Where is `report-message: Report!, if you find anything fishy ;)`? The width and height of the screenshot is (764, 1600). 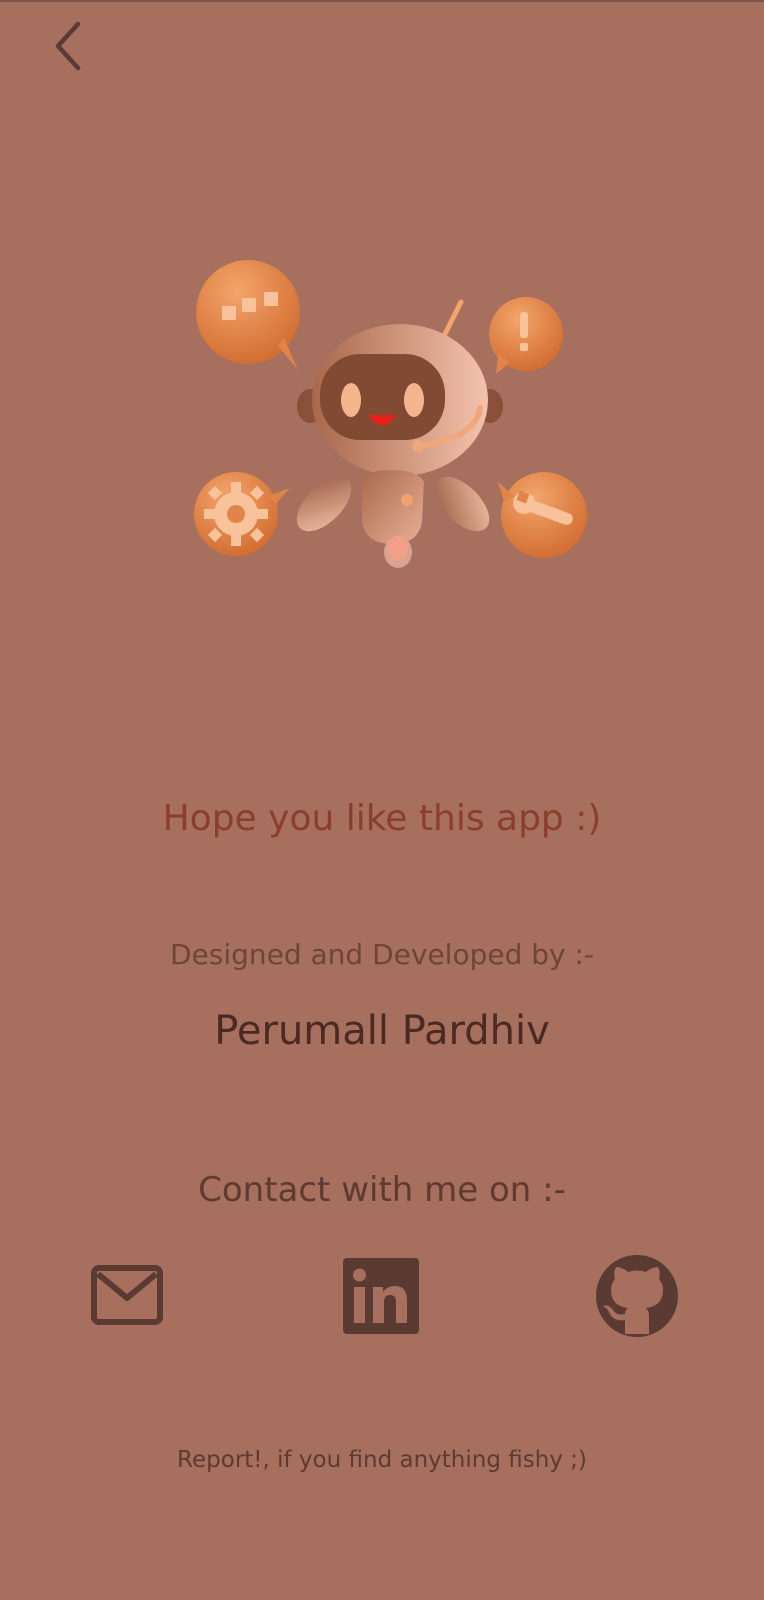 report-message: Report!, if you find anything fishy ;) is located at coordinates (382, 1460).